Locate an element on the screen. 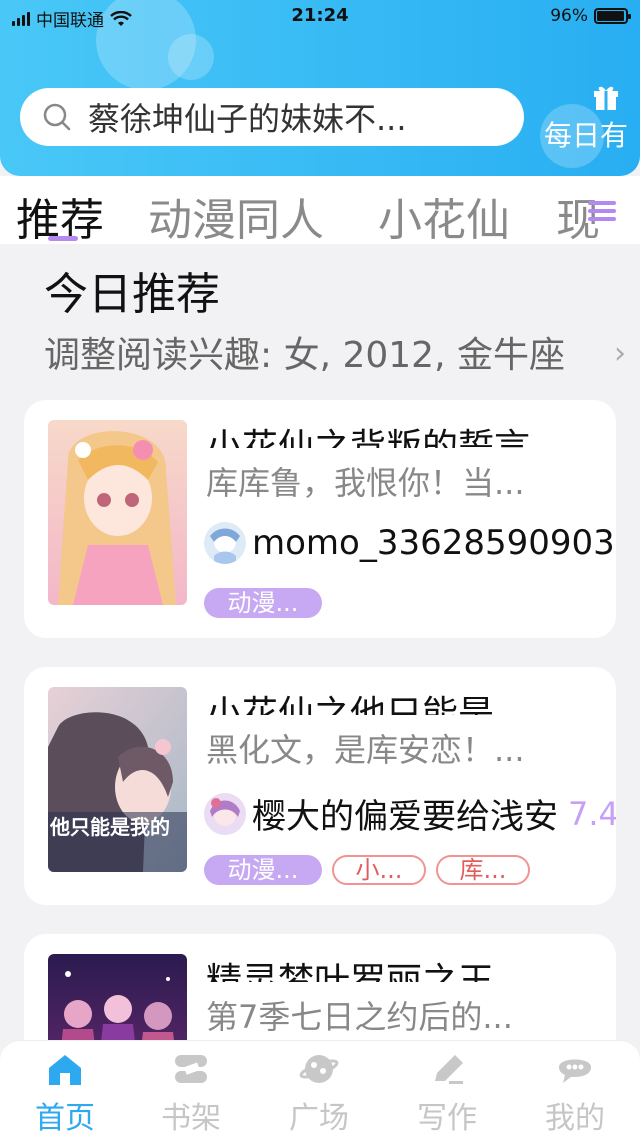 The width and height of the screenshot is (640, 1138). nav-label: 书架 is located at coordinates (191, 1118).